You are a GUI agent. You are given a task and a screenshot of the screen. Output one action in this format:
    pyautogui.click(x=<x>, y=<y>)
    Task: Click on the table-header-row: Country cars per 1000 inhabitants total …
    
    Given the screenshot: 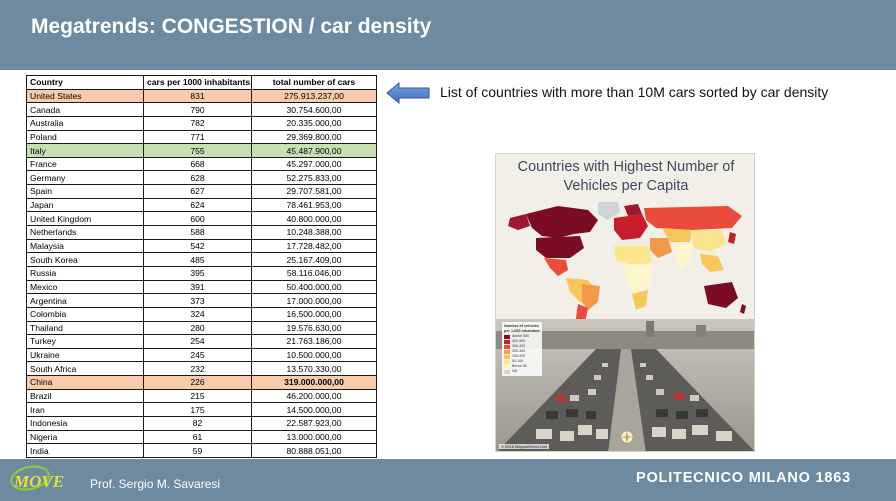 What is the action you would take?
    pyautogui.click(x=201, y=82)
    